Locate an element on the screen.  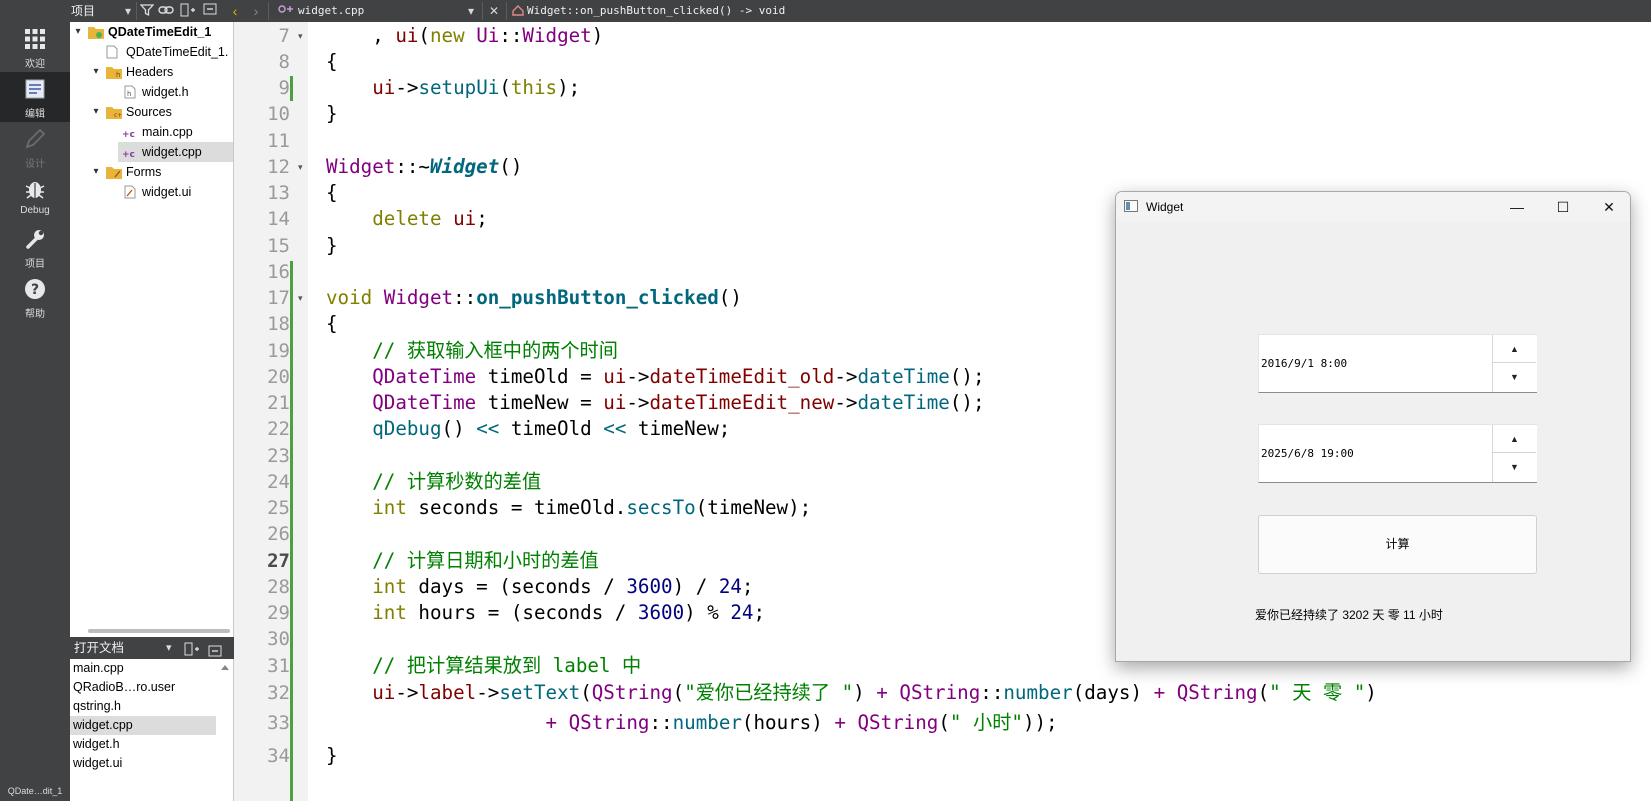
vertical-scrollbar is located at coordinates (225, 729).